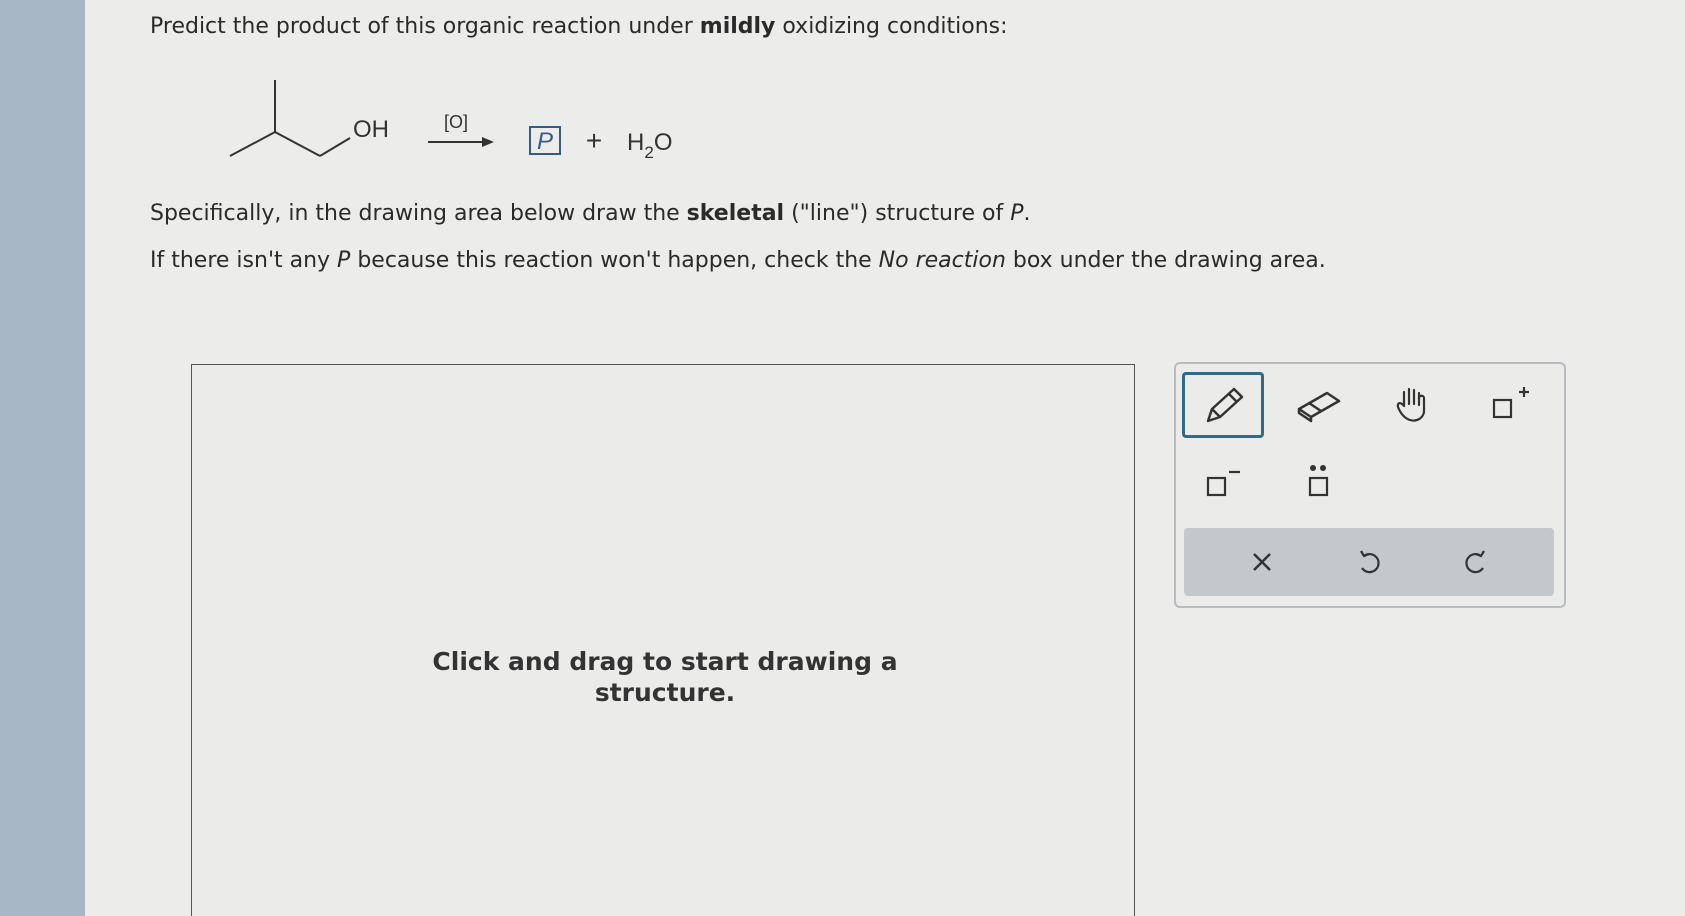 The image size is (1685, 916). I want to click on hand-icon, so click(1411, 404).